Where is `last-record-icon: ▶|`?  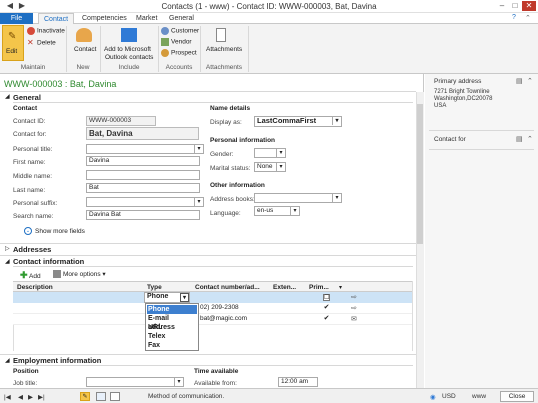 last-record-icon: ▶| is located at coordinates (41, 397).